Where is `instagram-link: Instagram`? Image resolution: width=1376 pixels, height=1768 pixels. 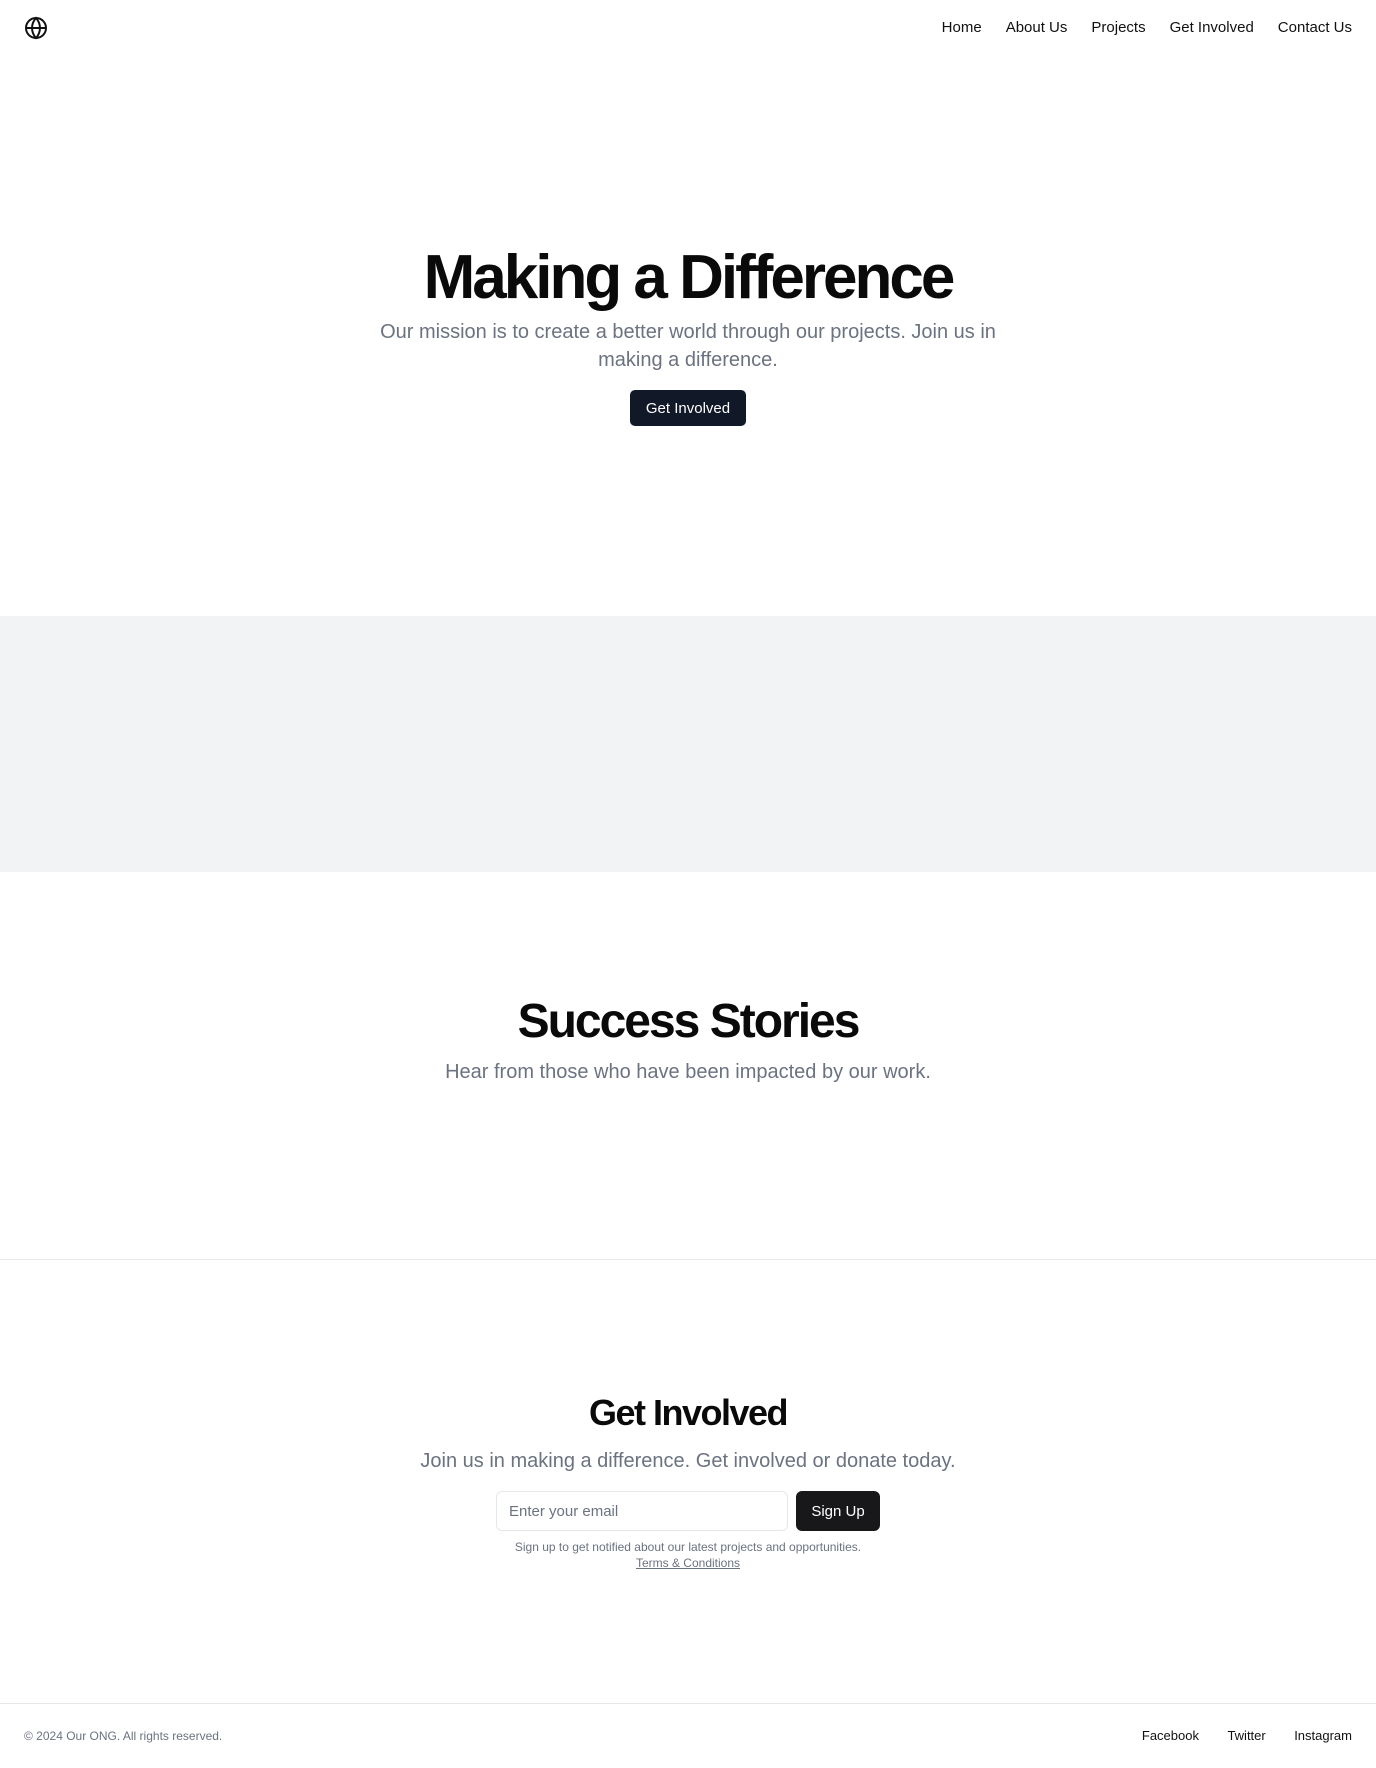
instagram-link: Instagram is located at coordinates (1323, 1735).